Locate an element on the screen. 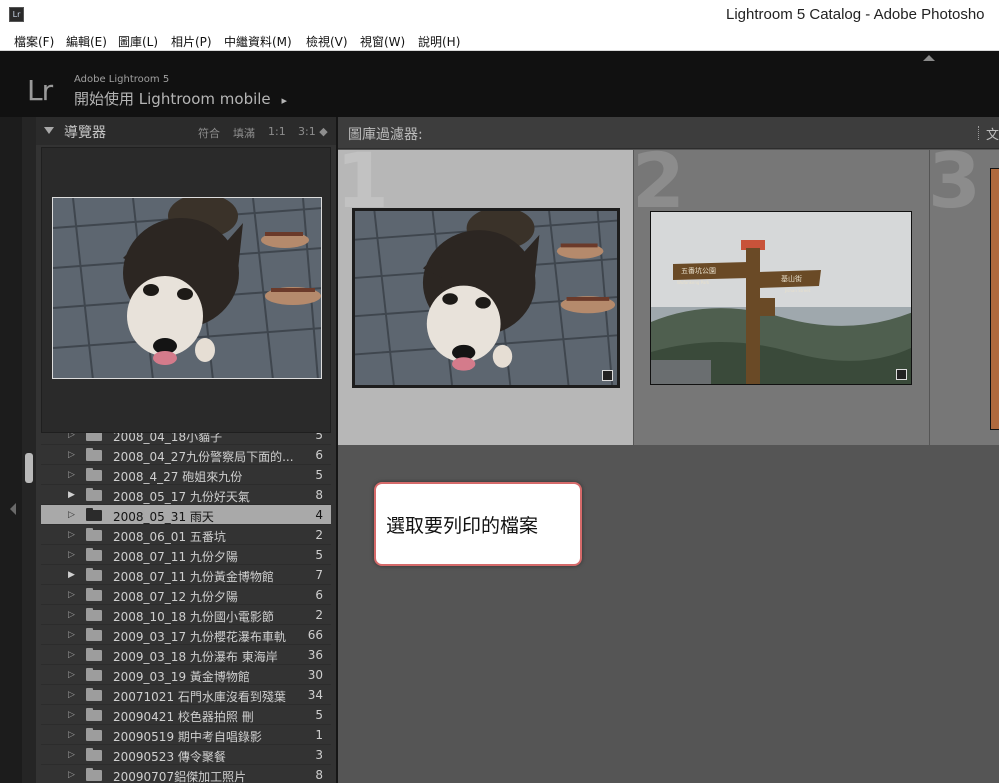 This screenshot has width=999, height=783. folder-row: ▷ 2008_04_18小貓子 5 is located at coordinates (186, 439).